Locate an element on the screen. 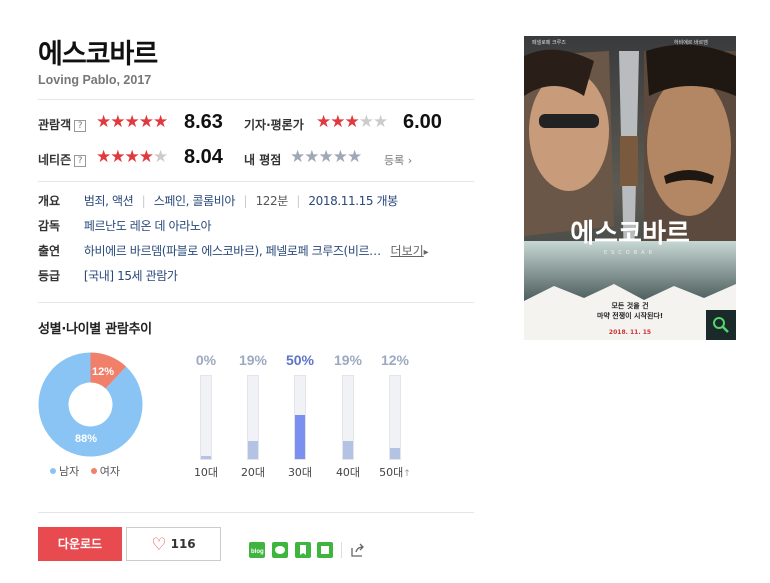 The width and height of the screenshot is (770, 583). male-pct-label: 88% is located at coordinates (86, 439).